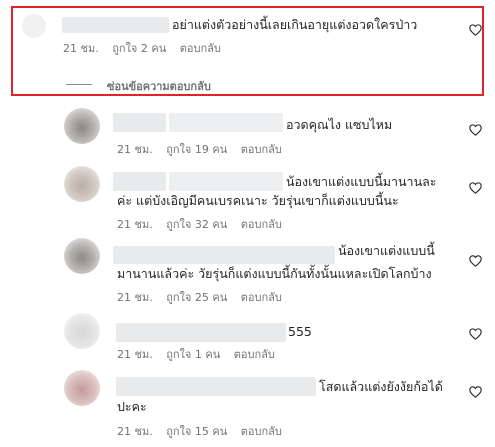 Image resolution: width=495 pixels, height=447 pixels. What do you see at coordinates (139, 48) in the screenshot?
I see `like-count: ถูกใจ 2 คน` at bounding box center [139, 48].